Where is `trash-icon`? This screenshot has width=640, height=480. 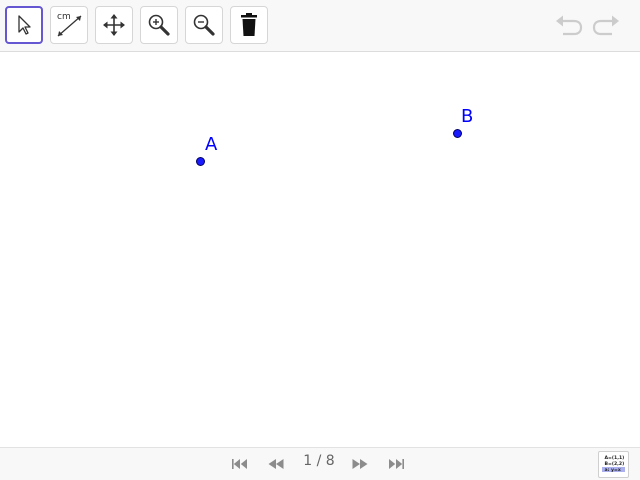
trash-icon is located at coordinates (249, 25).